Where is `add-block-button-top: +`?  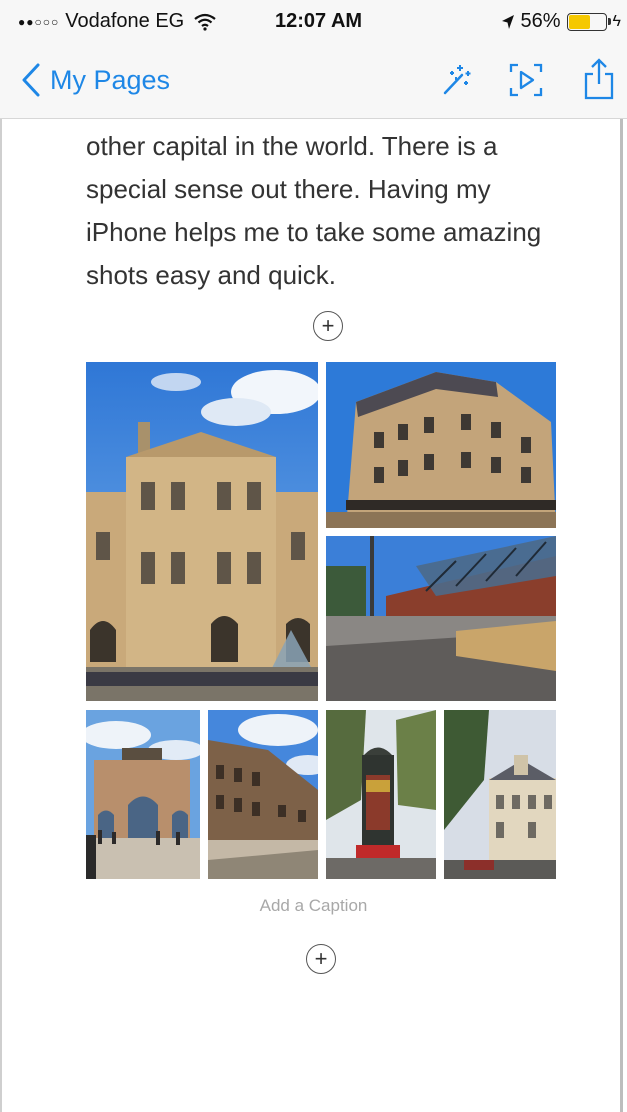 add-block-button-top: + is located at coordinates (328, 326).